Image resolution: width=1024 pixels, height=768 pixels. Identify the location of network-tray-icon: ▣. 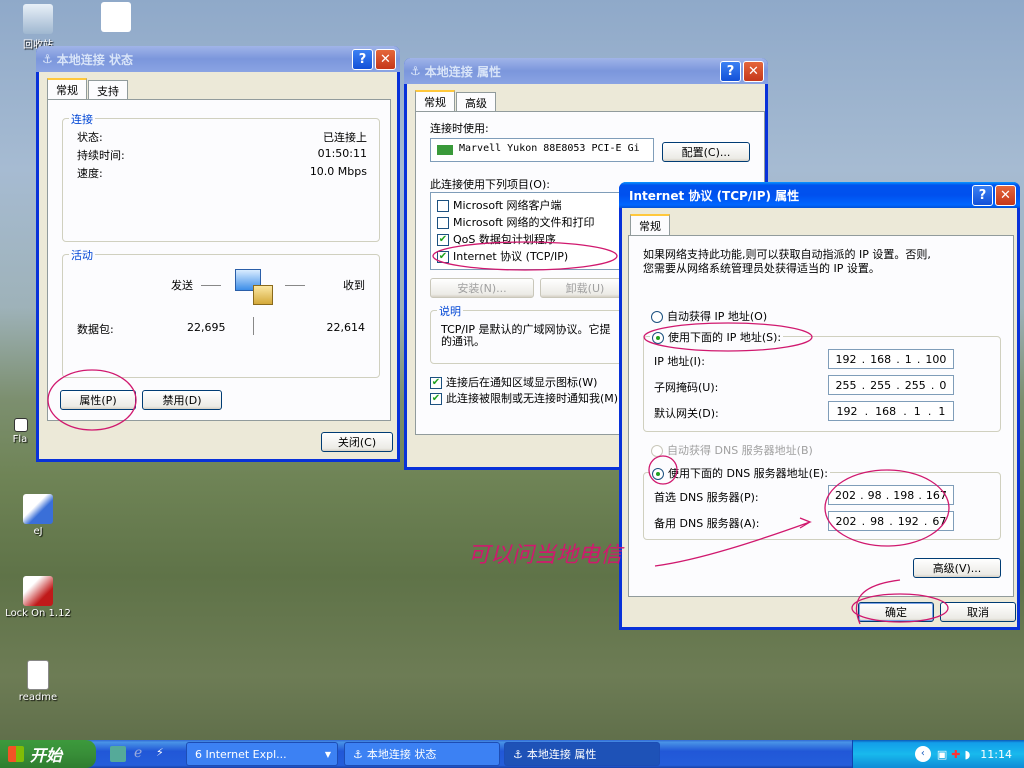
(942, 754).